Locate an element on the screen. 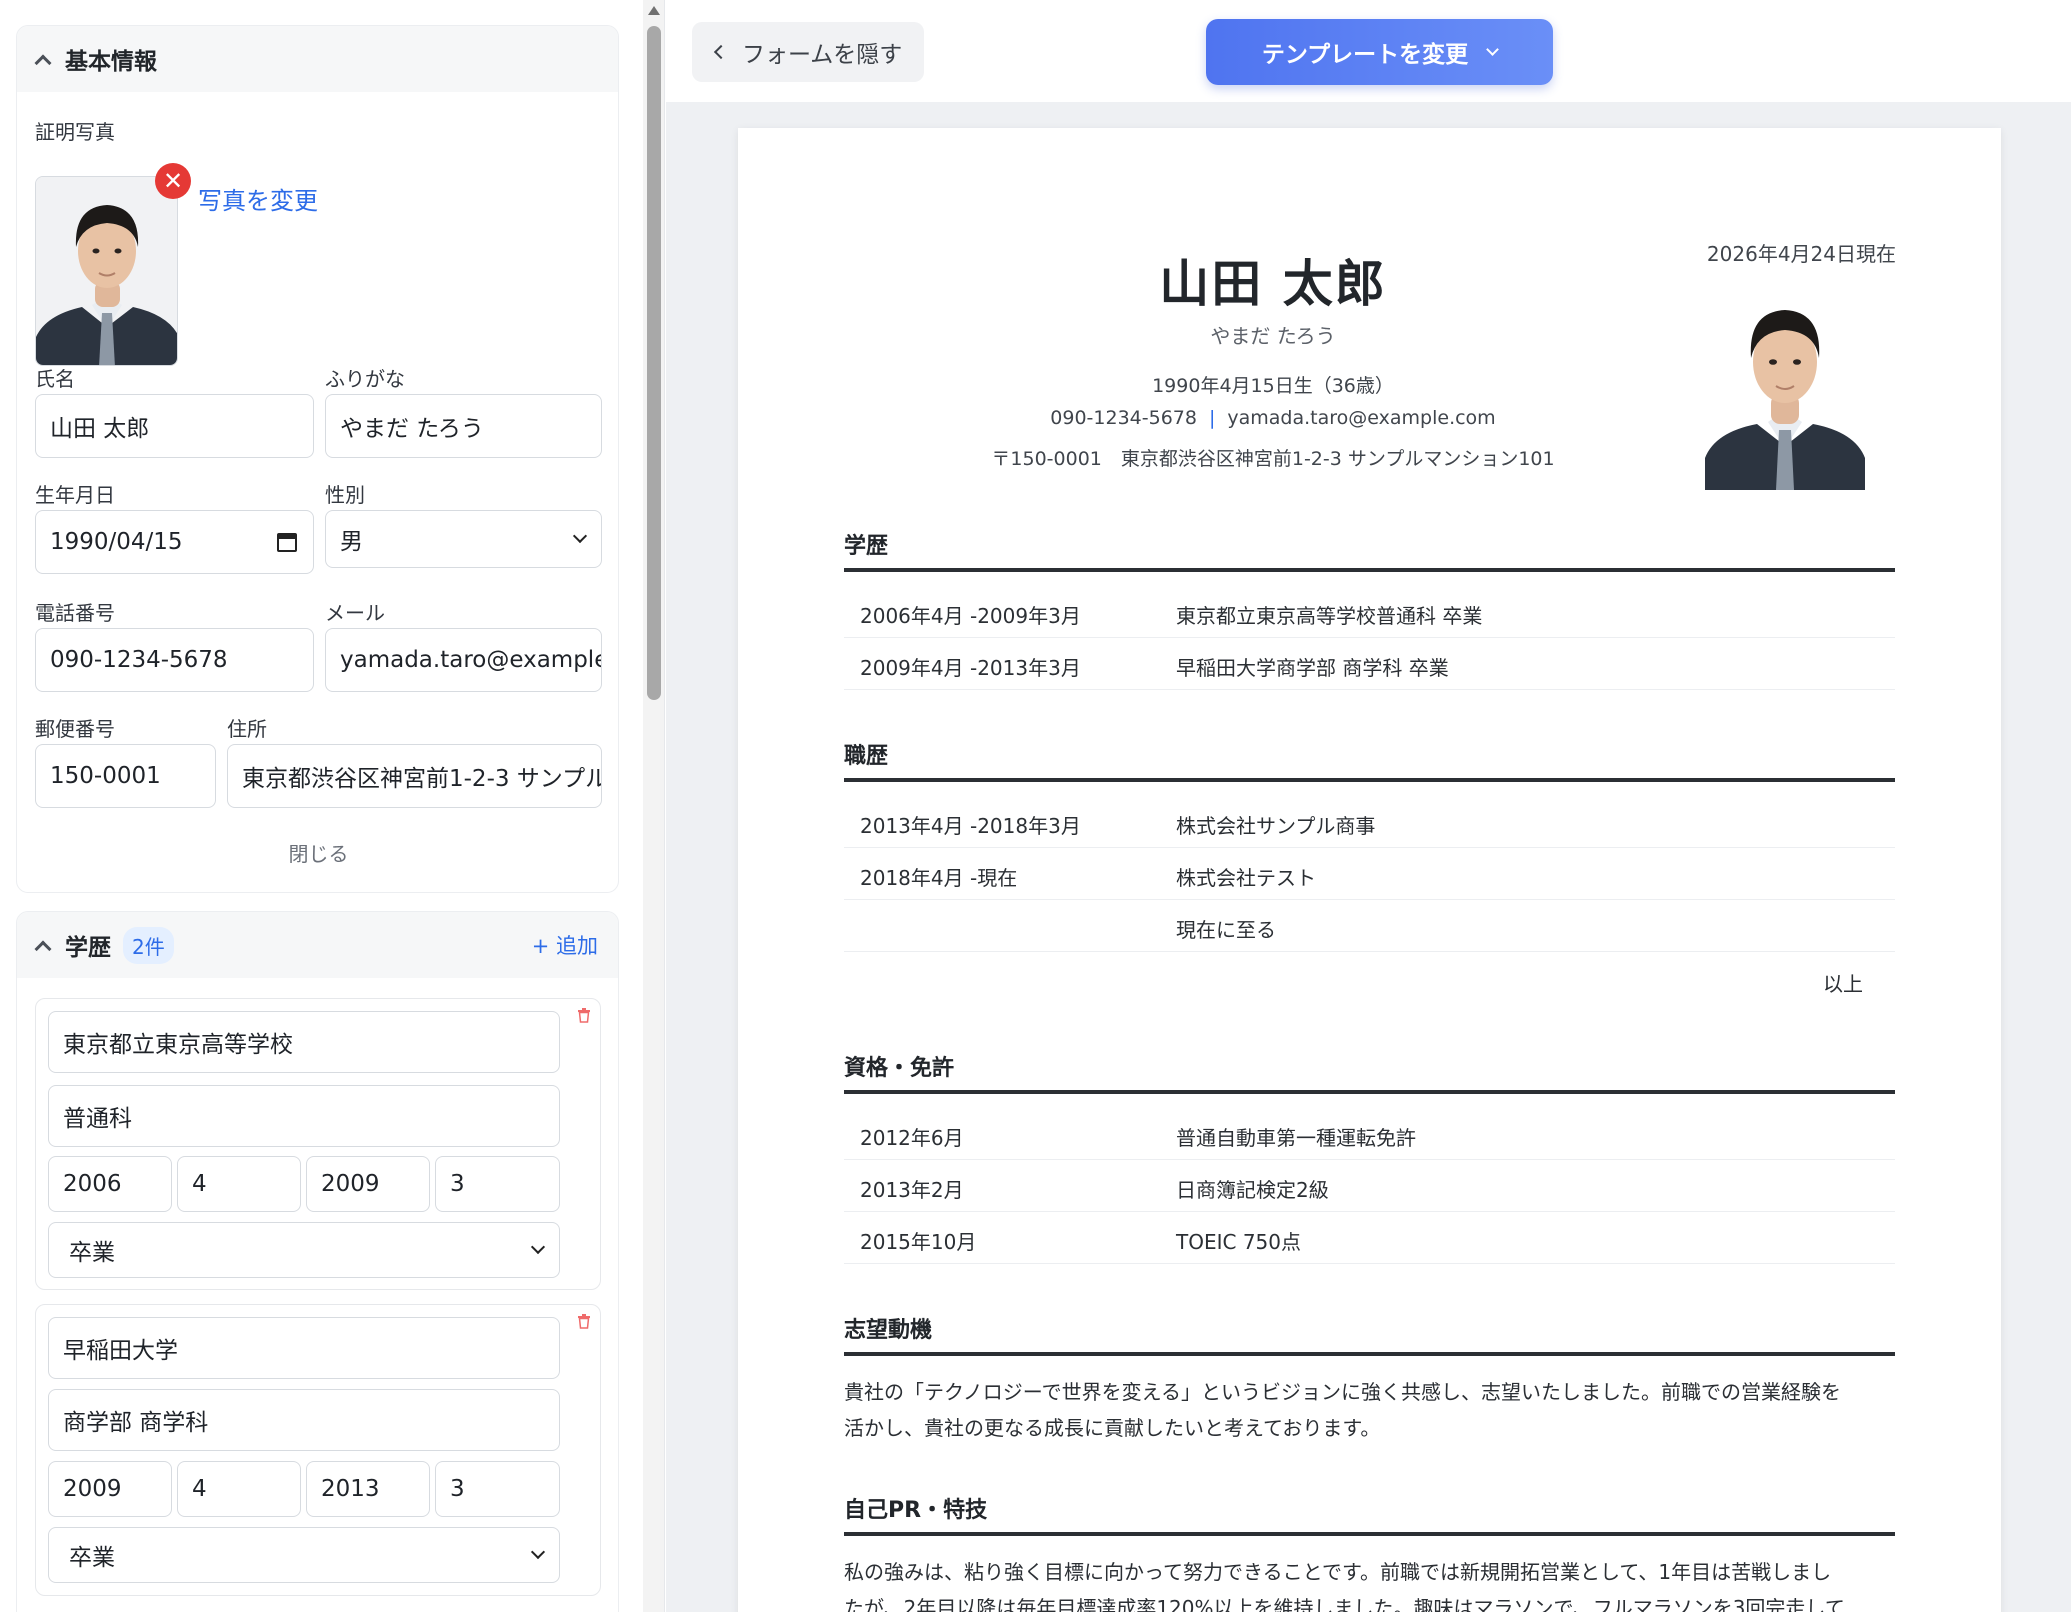 The height and width of the screenshot is (1612, 2071). school-input: 早稲田大学 is located at coordinates (304, 1348).